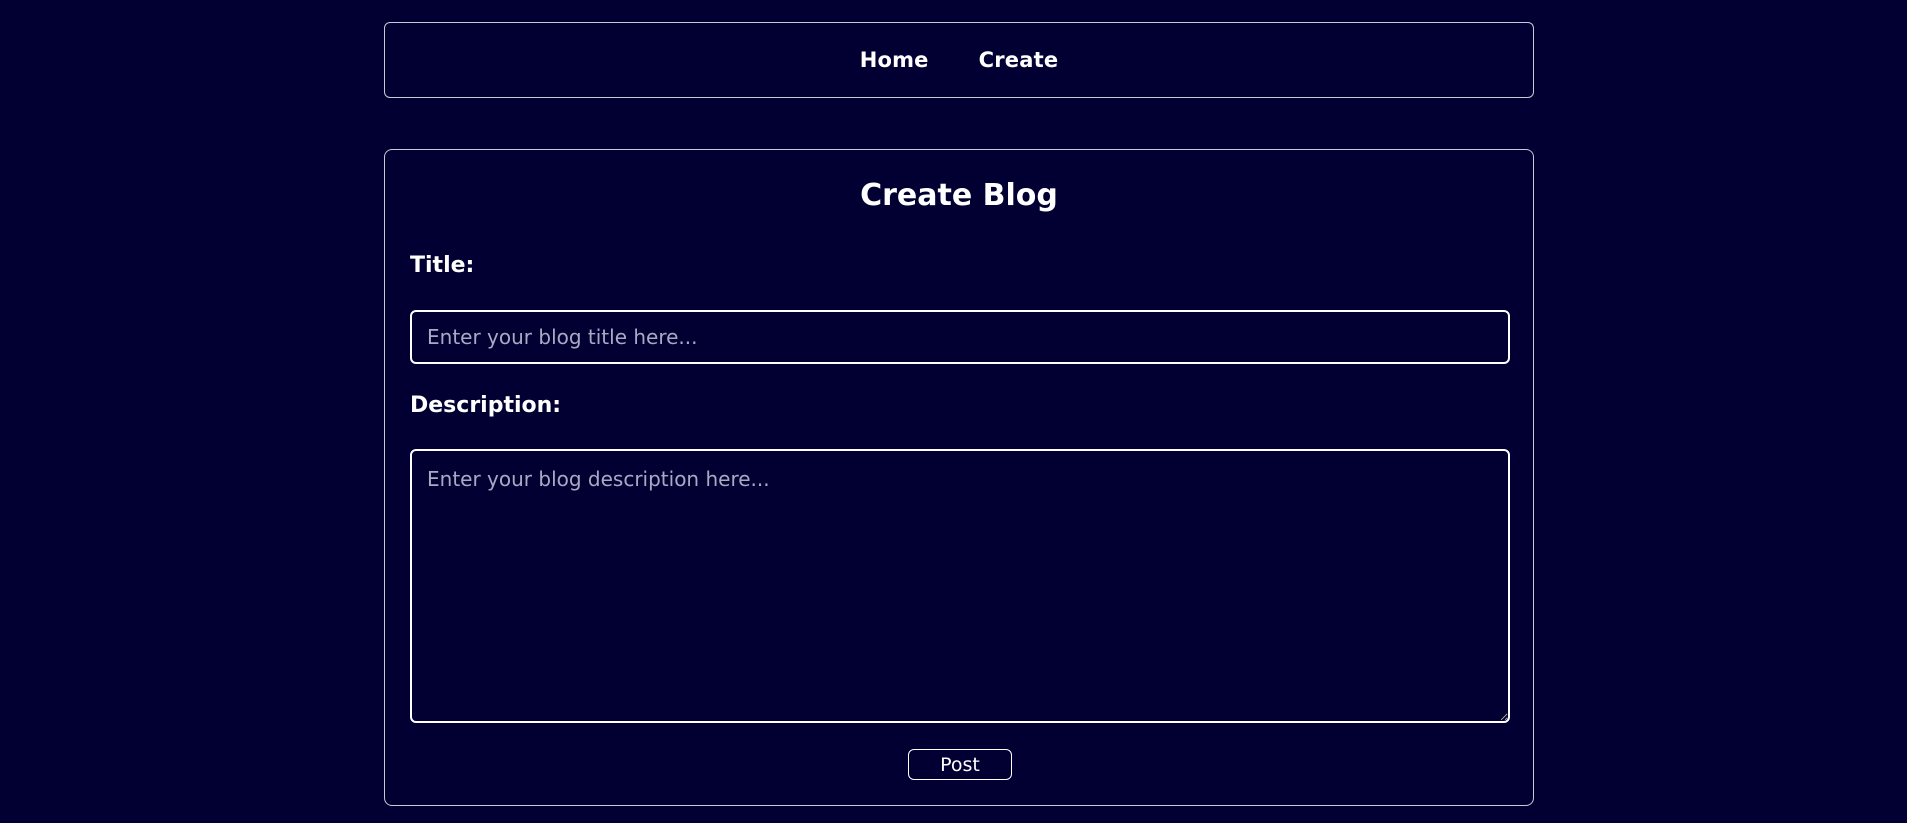  Describe the element at coordinates (1019, 60) in the screenshot. I see `nav-link-create: Create` at that location.